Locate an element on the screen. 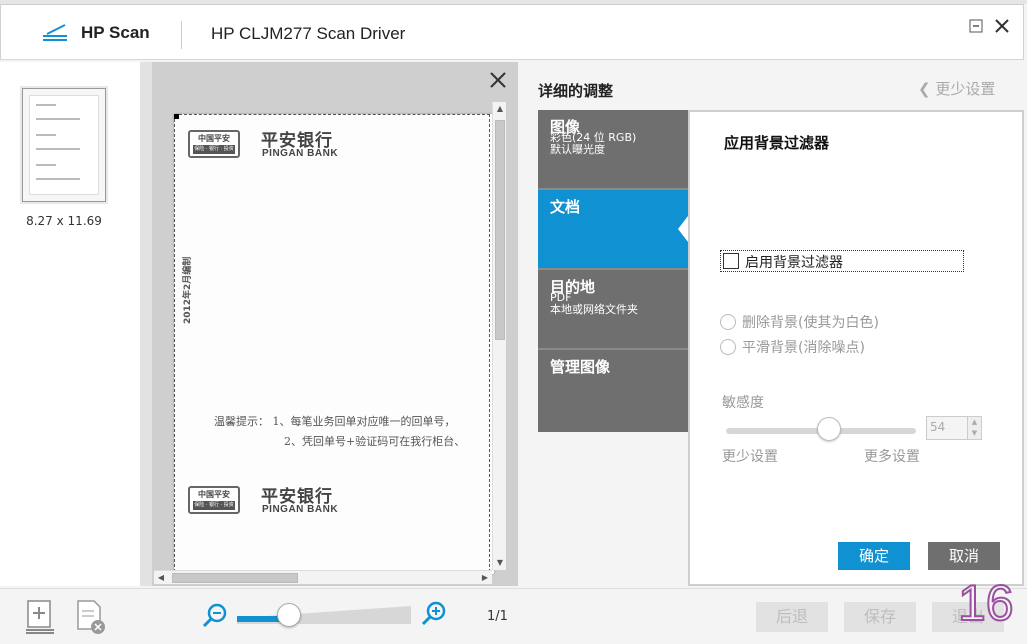 The height and width of the screenshot is (644, 1027). category-destination: 目的地 PDF 本地或网络文件夹 is located at coordinates (613, 310).